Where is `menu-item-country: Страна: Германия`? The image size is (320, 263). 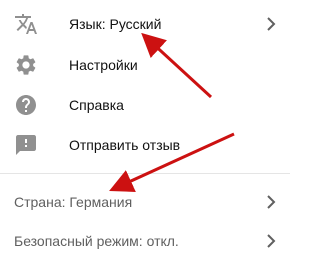
menu-item-country: Страна: Германия is located at coordinates (145, 202).